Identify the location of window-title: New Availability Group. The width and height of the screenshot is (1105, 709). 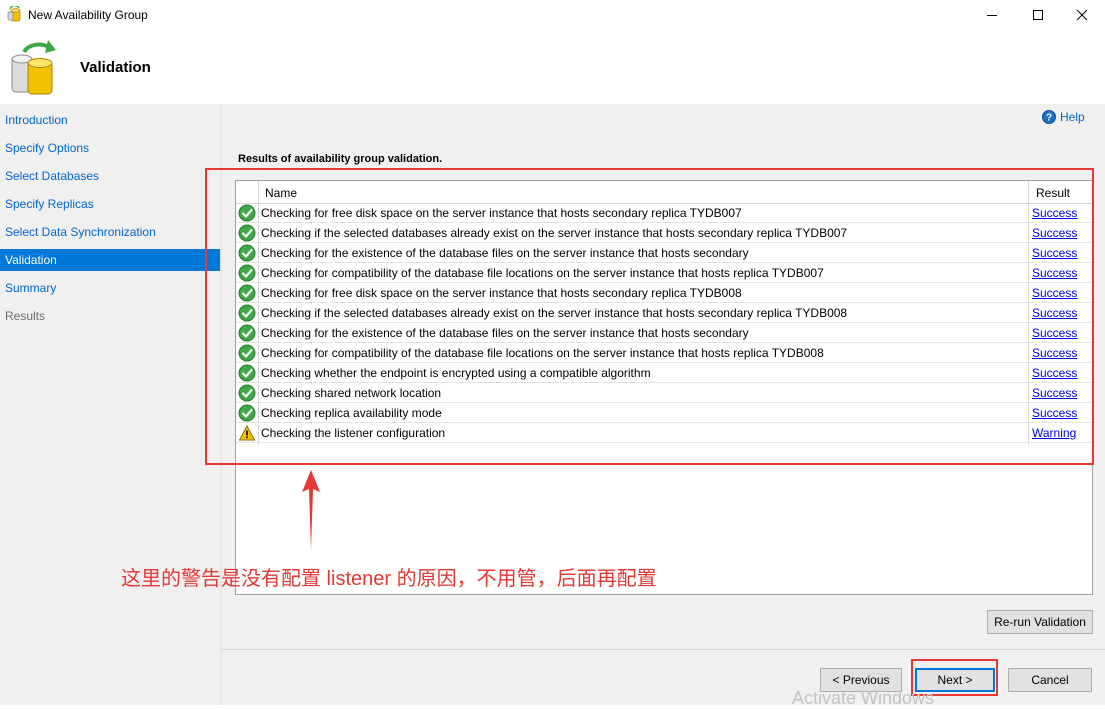
(88, 15).